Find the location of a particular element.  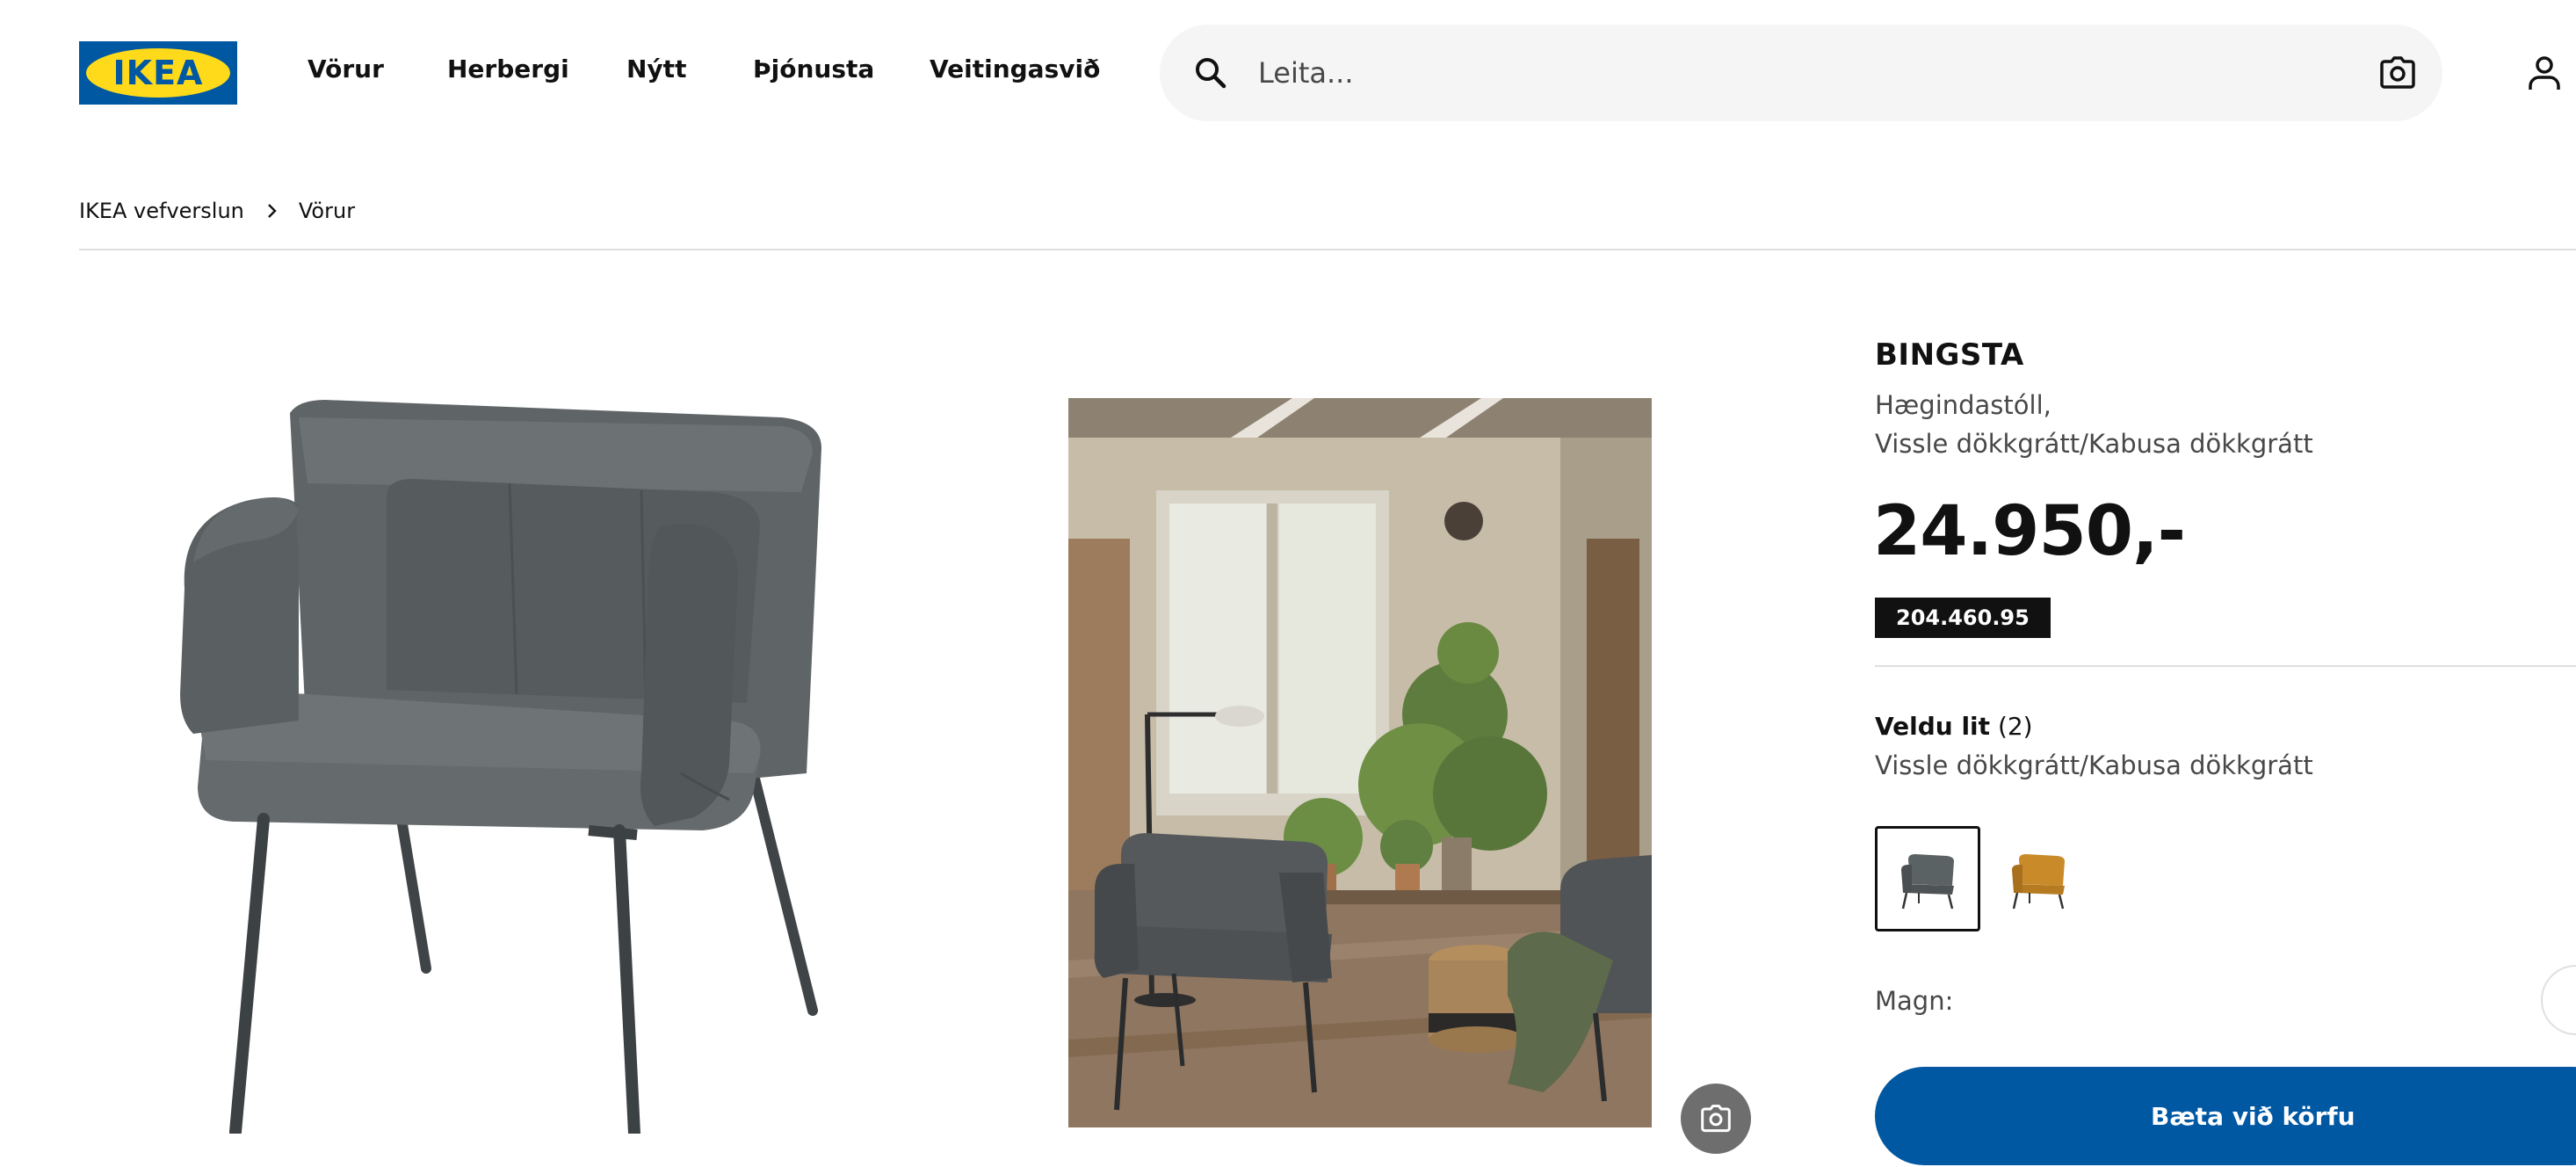

product-name: BINGSTA is located at coordinates (1949, 355).